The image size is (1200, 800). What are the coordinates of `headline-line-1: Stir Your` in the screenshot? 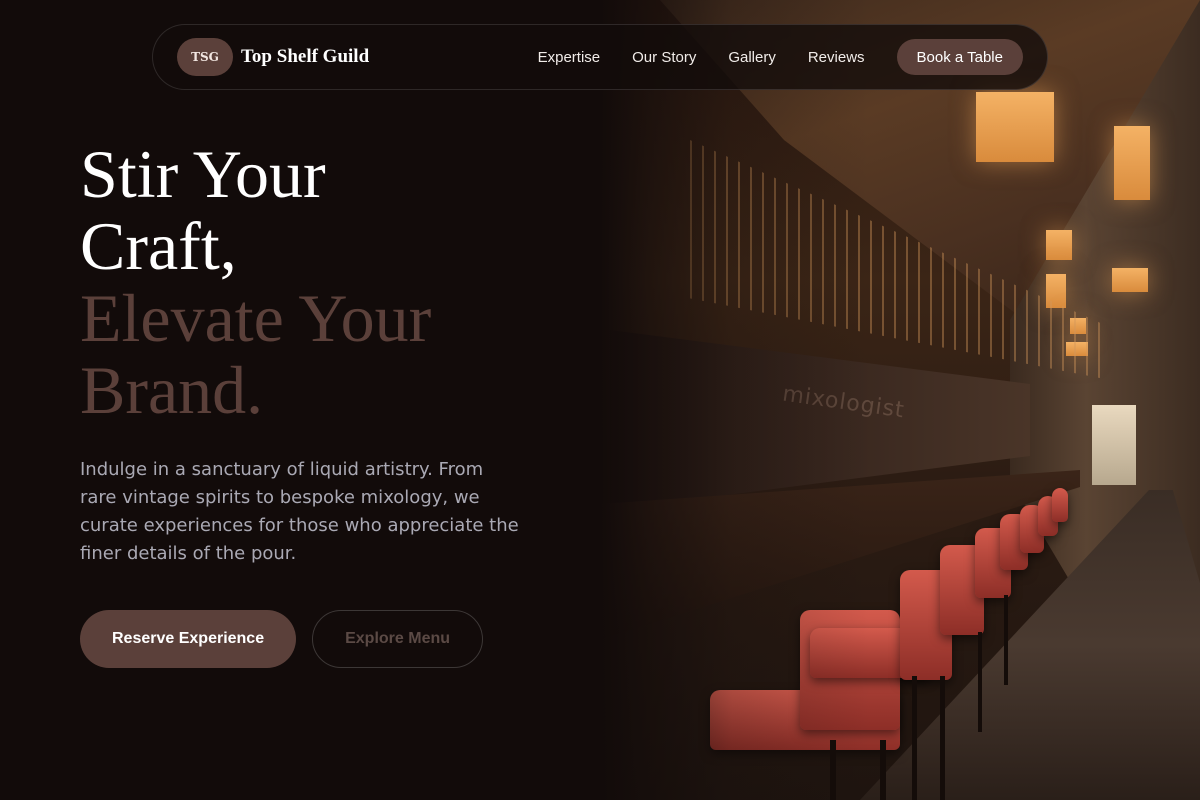 It's located at (203, 174).